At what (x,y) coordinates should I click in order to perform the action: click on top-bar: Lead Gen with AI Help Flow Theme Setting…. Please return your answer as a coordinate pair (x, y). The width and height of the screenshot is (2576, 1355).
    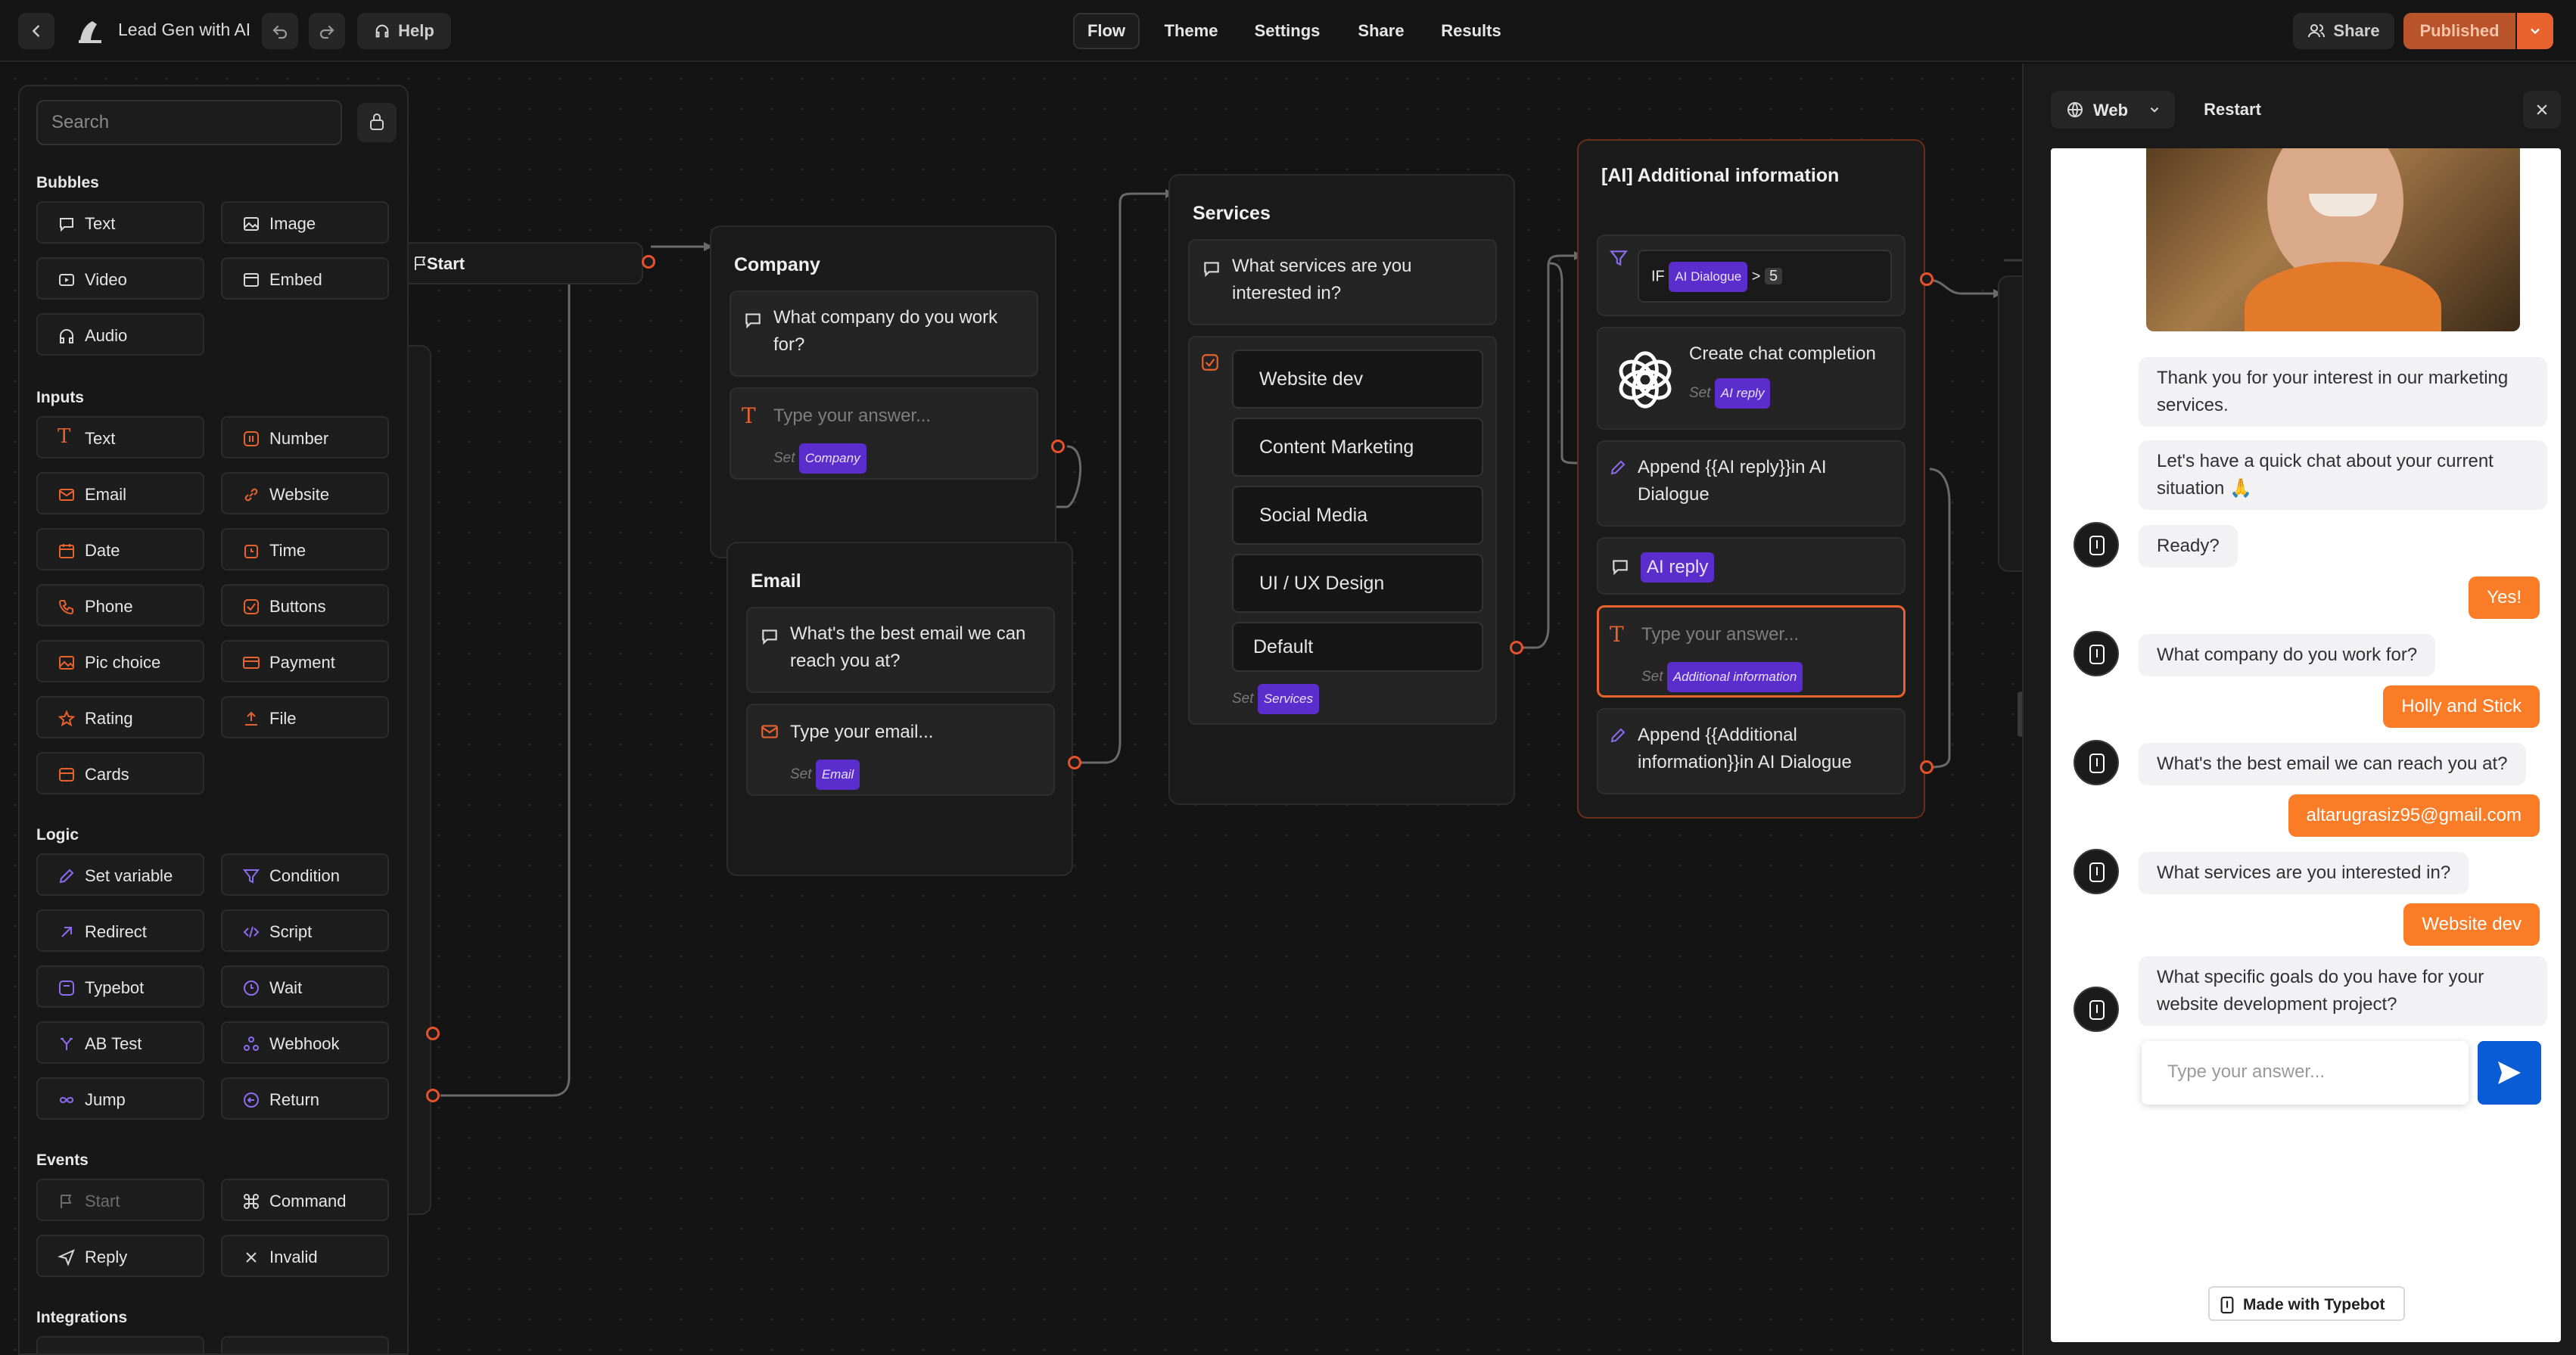
    Looking at the image, I should click on (1288, 31).